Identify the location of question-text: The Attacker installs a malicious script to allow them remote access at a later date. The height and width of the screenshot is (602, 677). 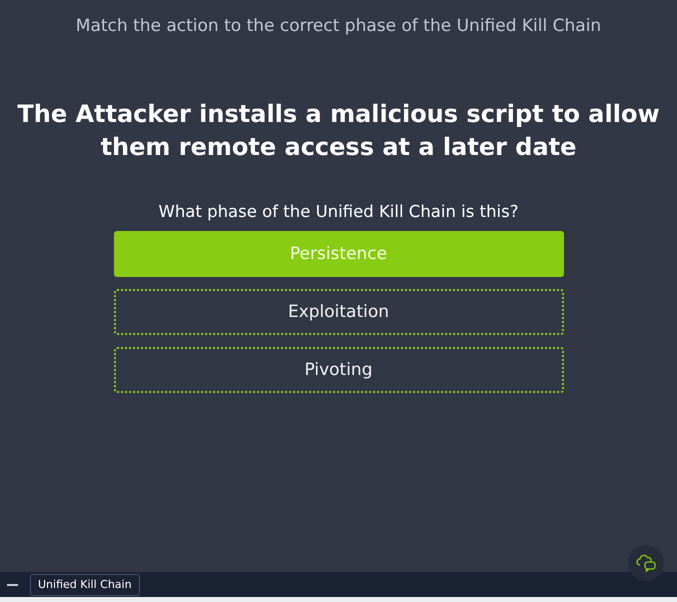
(338, 131).